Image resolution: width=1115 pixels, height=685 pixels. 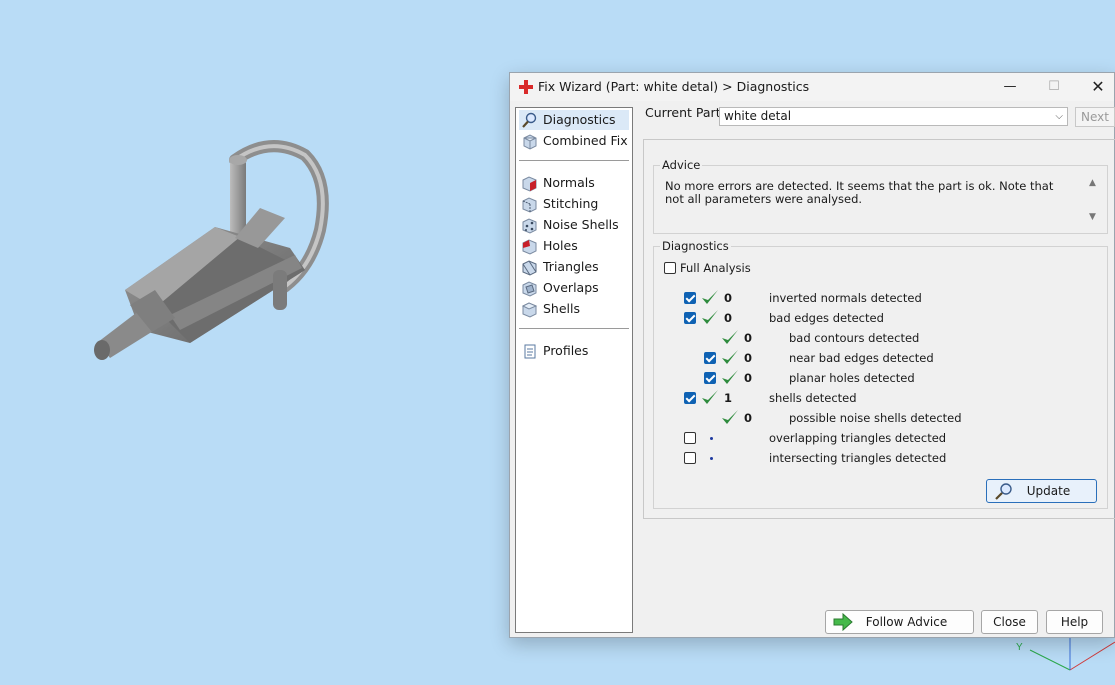 What do you see at coordinates (1092, 217) in the screenshot?
I see `scroll-down-icon: ▼` at bounding box center [1092, 217].